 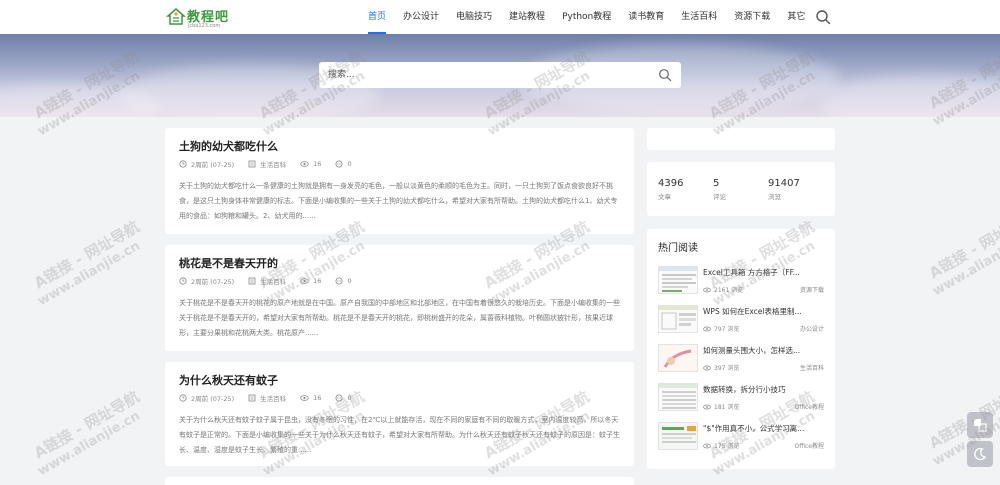 What do you see at coordinates (678, 248) in the screenshot?
I see `hot-reading-title: 热门阅读` at bounding box center [678, 248].